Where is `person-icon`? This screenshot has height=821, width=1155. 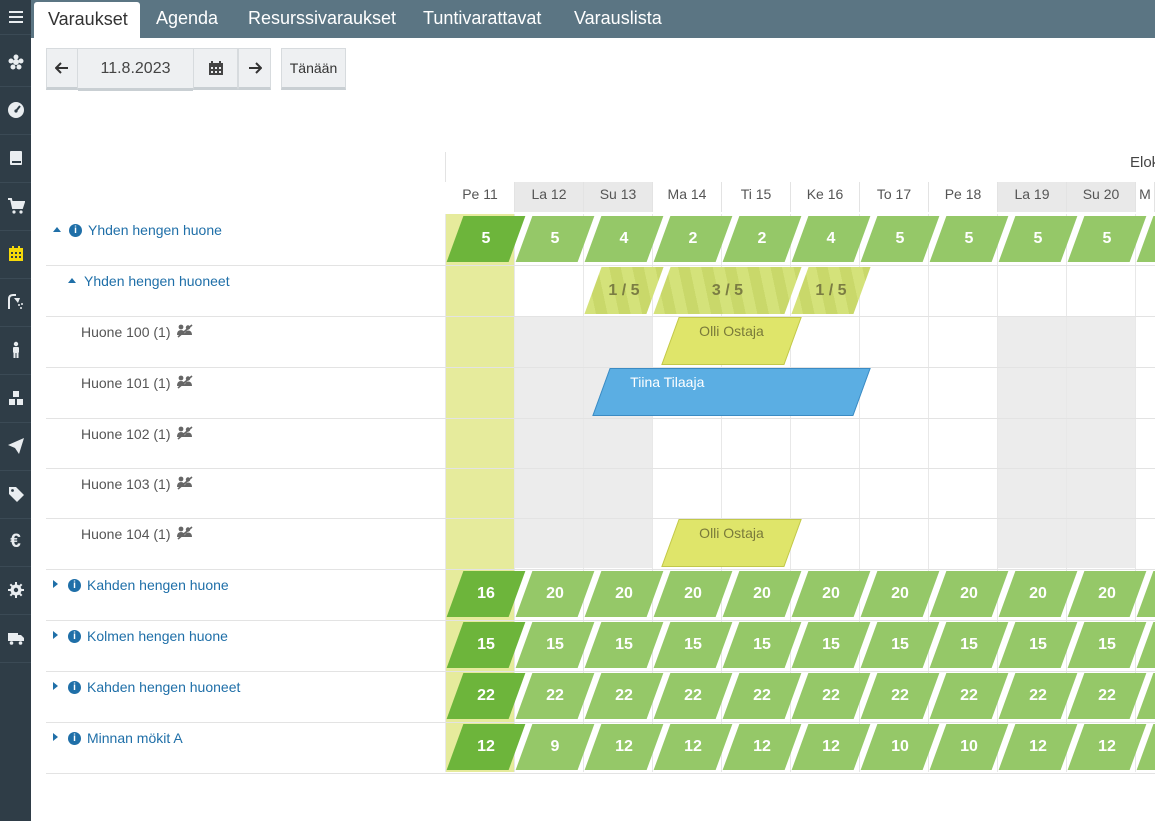 person-icon is located at coordinates (15, 350).